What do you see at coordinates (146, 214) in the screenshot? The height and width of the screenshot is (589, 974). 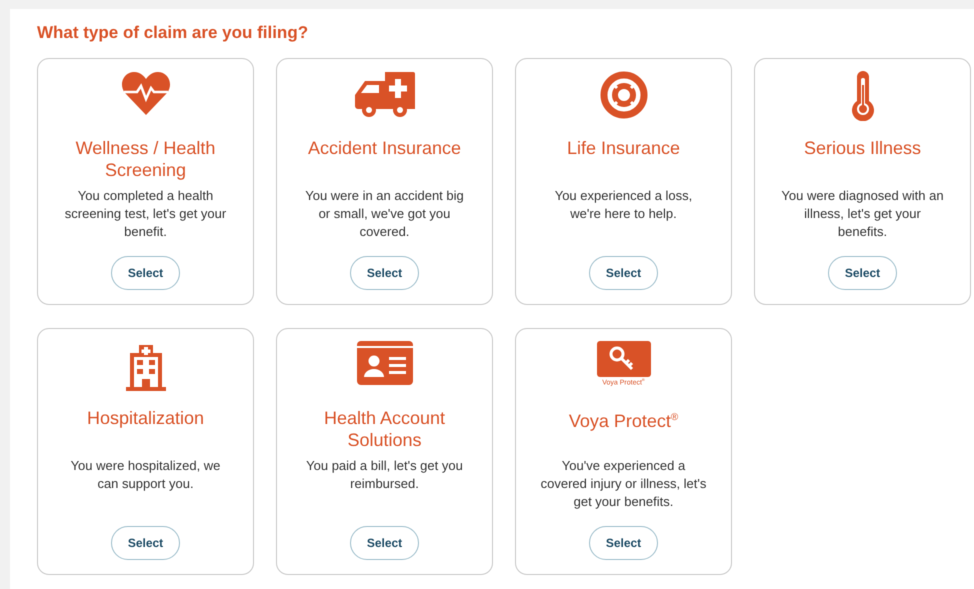 I see `card-description: You completed a health screening test, let's get your benefit.` at bounding box center [146, 214].